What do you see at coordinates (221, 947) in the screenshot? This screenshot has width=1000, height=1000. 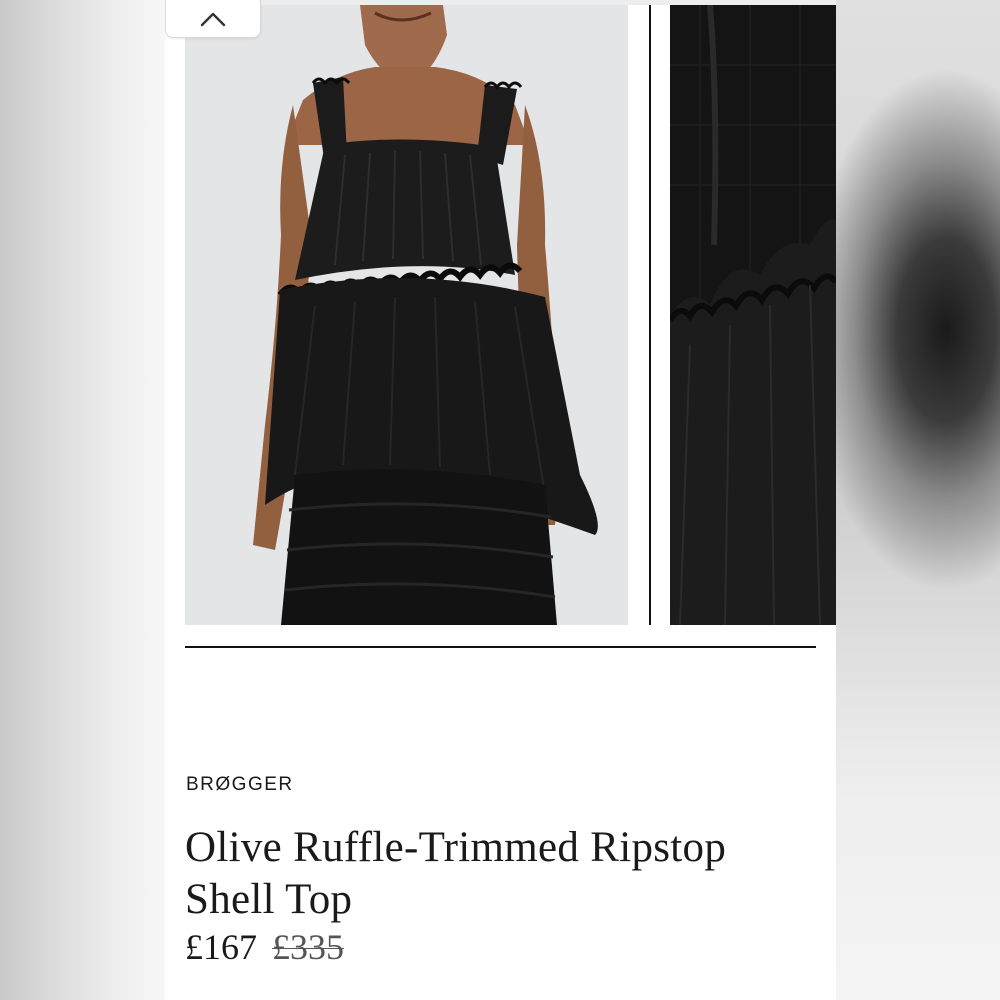 I see `price-current: £167` at bounding box center [221, 947].